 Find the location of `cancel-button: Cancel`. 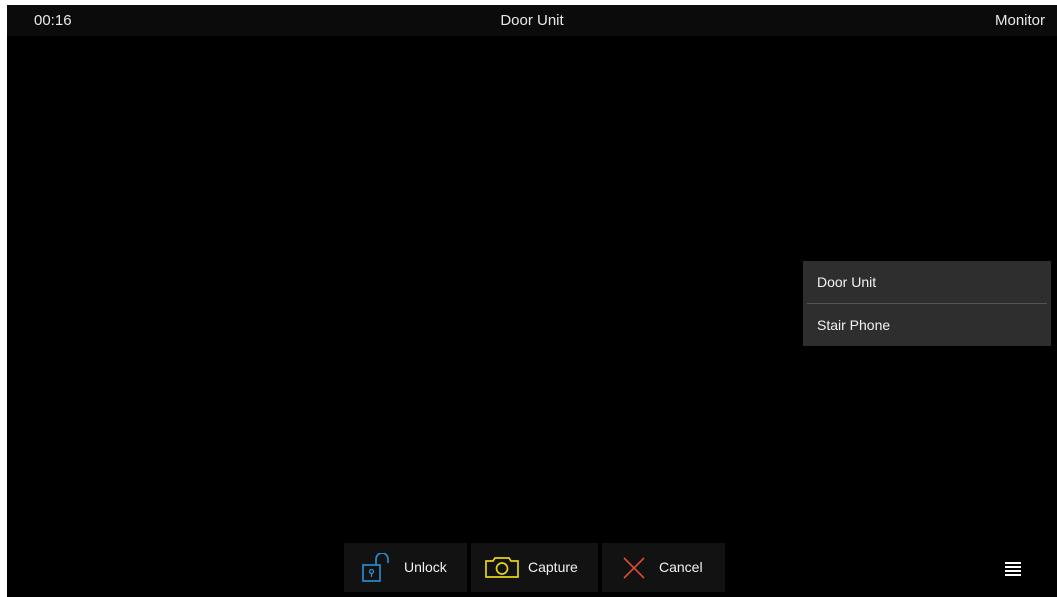

cancel-button: Cancel is located at coordinates (663, 567).